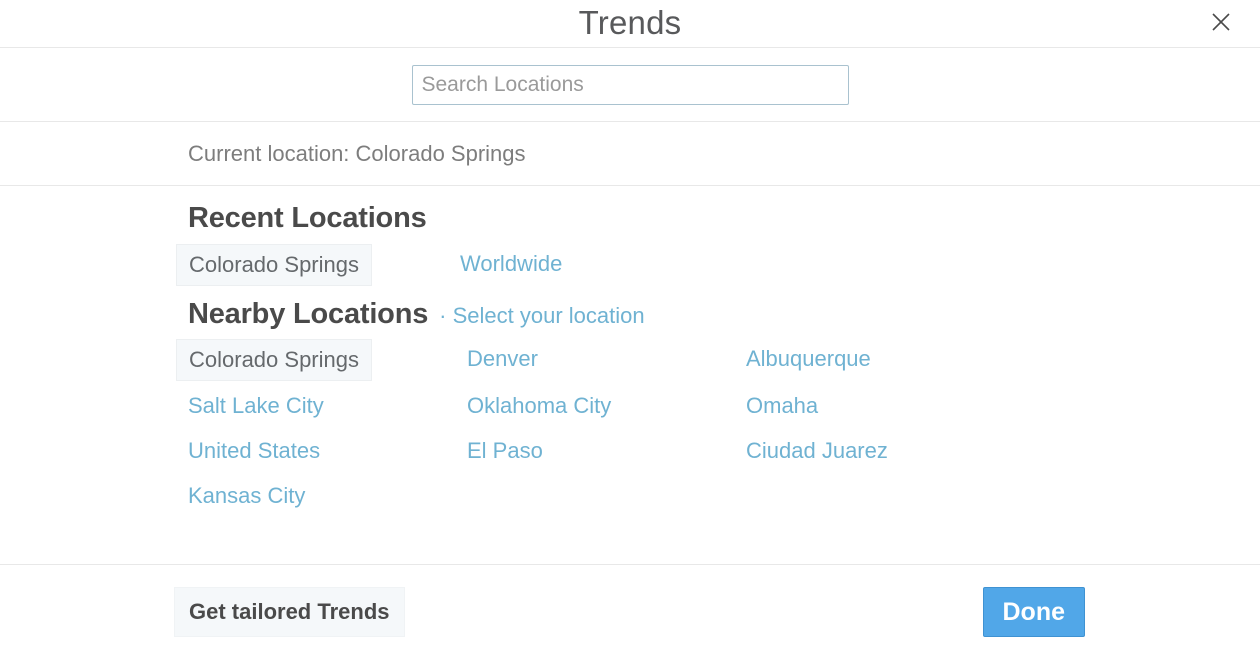  Describe the element at coordinates (505, 451) in the screenshot. I see `location-link-el-paso: El Paso` at that location.